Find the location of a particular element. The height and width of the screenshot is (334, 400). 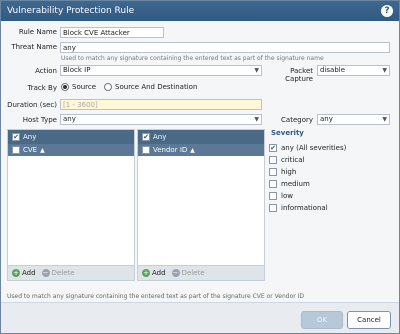

severity-item-low: low is located at coordinates (307, 196).